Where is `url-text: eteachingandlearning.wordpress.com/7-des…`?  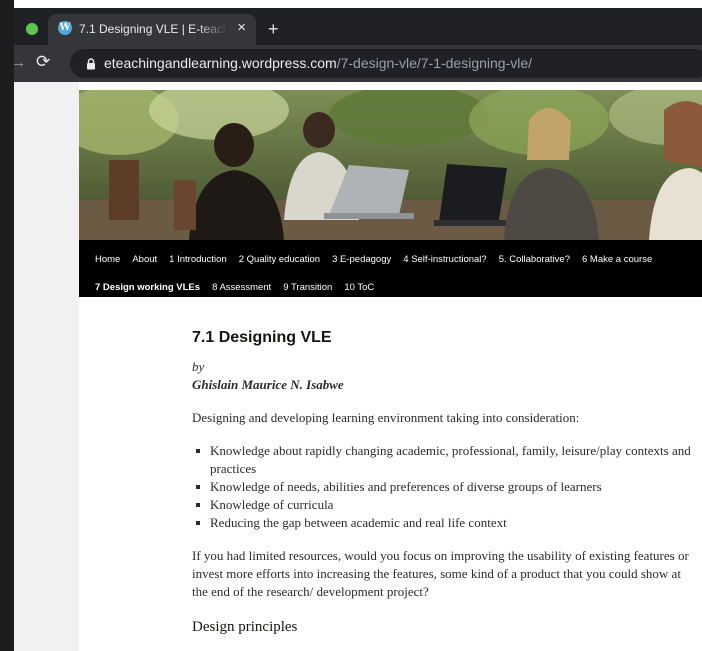 url-text: eteachingandlearning.wordpress.com/7-des… is located at coordinates (318, 63).